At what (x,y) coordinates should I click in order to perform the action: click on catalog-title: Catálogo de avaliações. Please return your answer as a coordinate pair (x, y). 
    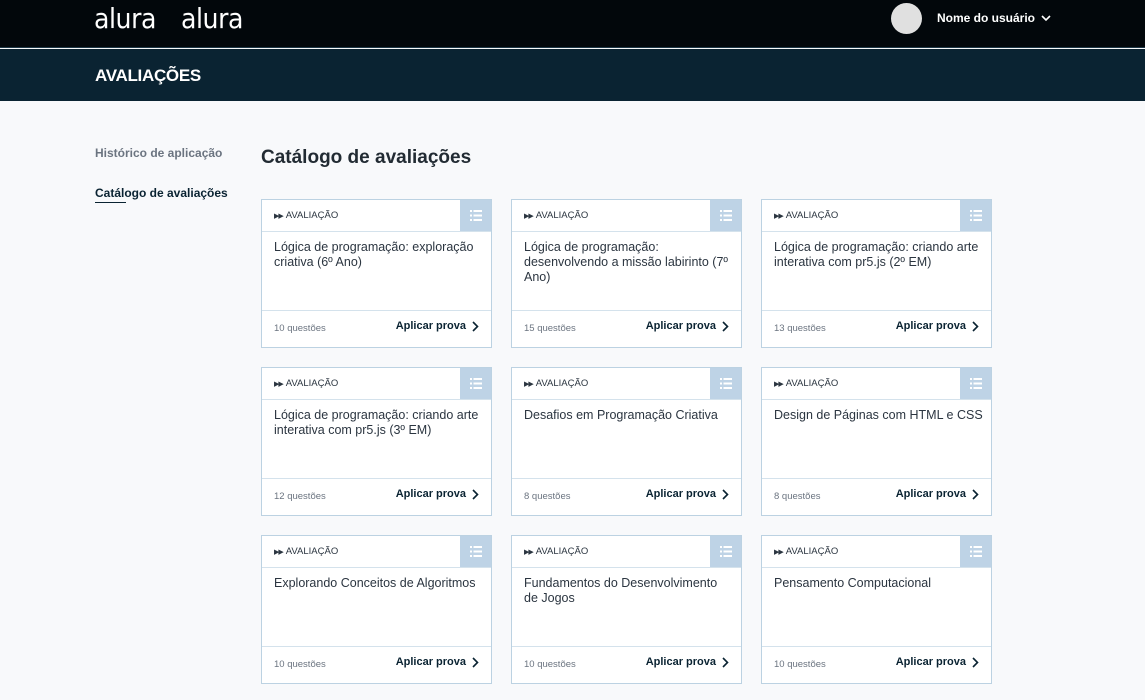
    Looking at the image, I should click on (366, 157).